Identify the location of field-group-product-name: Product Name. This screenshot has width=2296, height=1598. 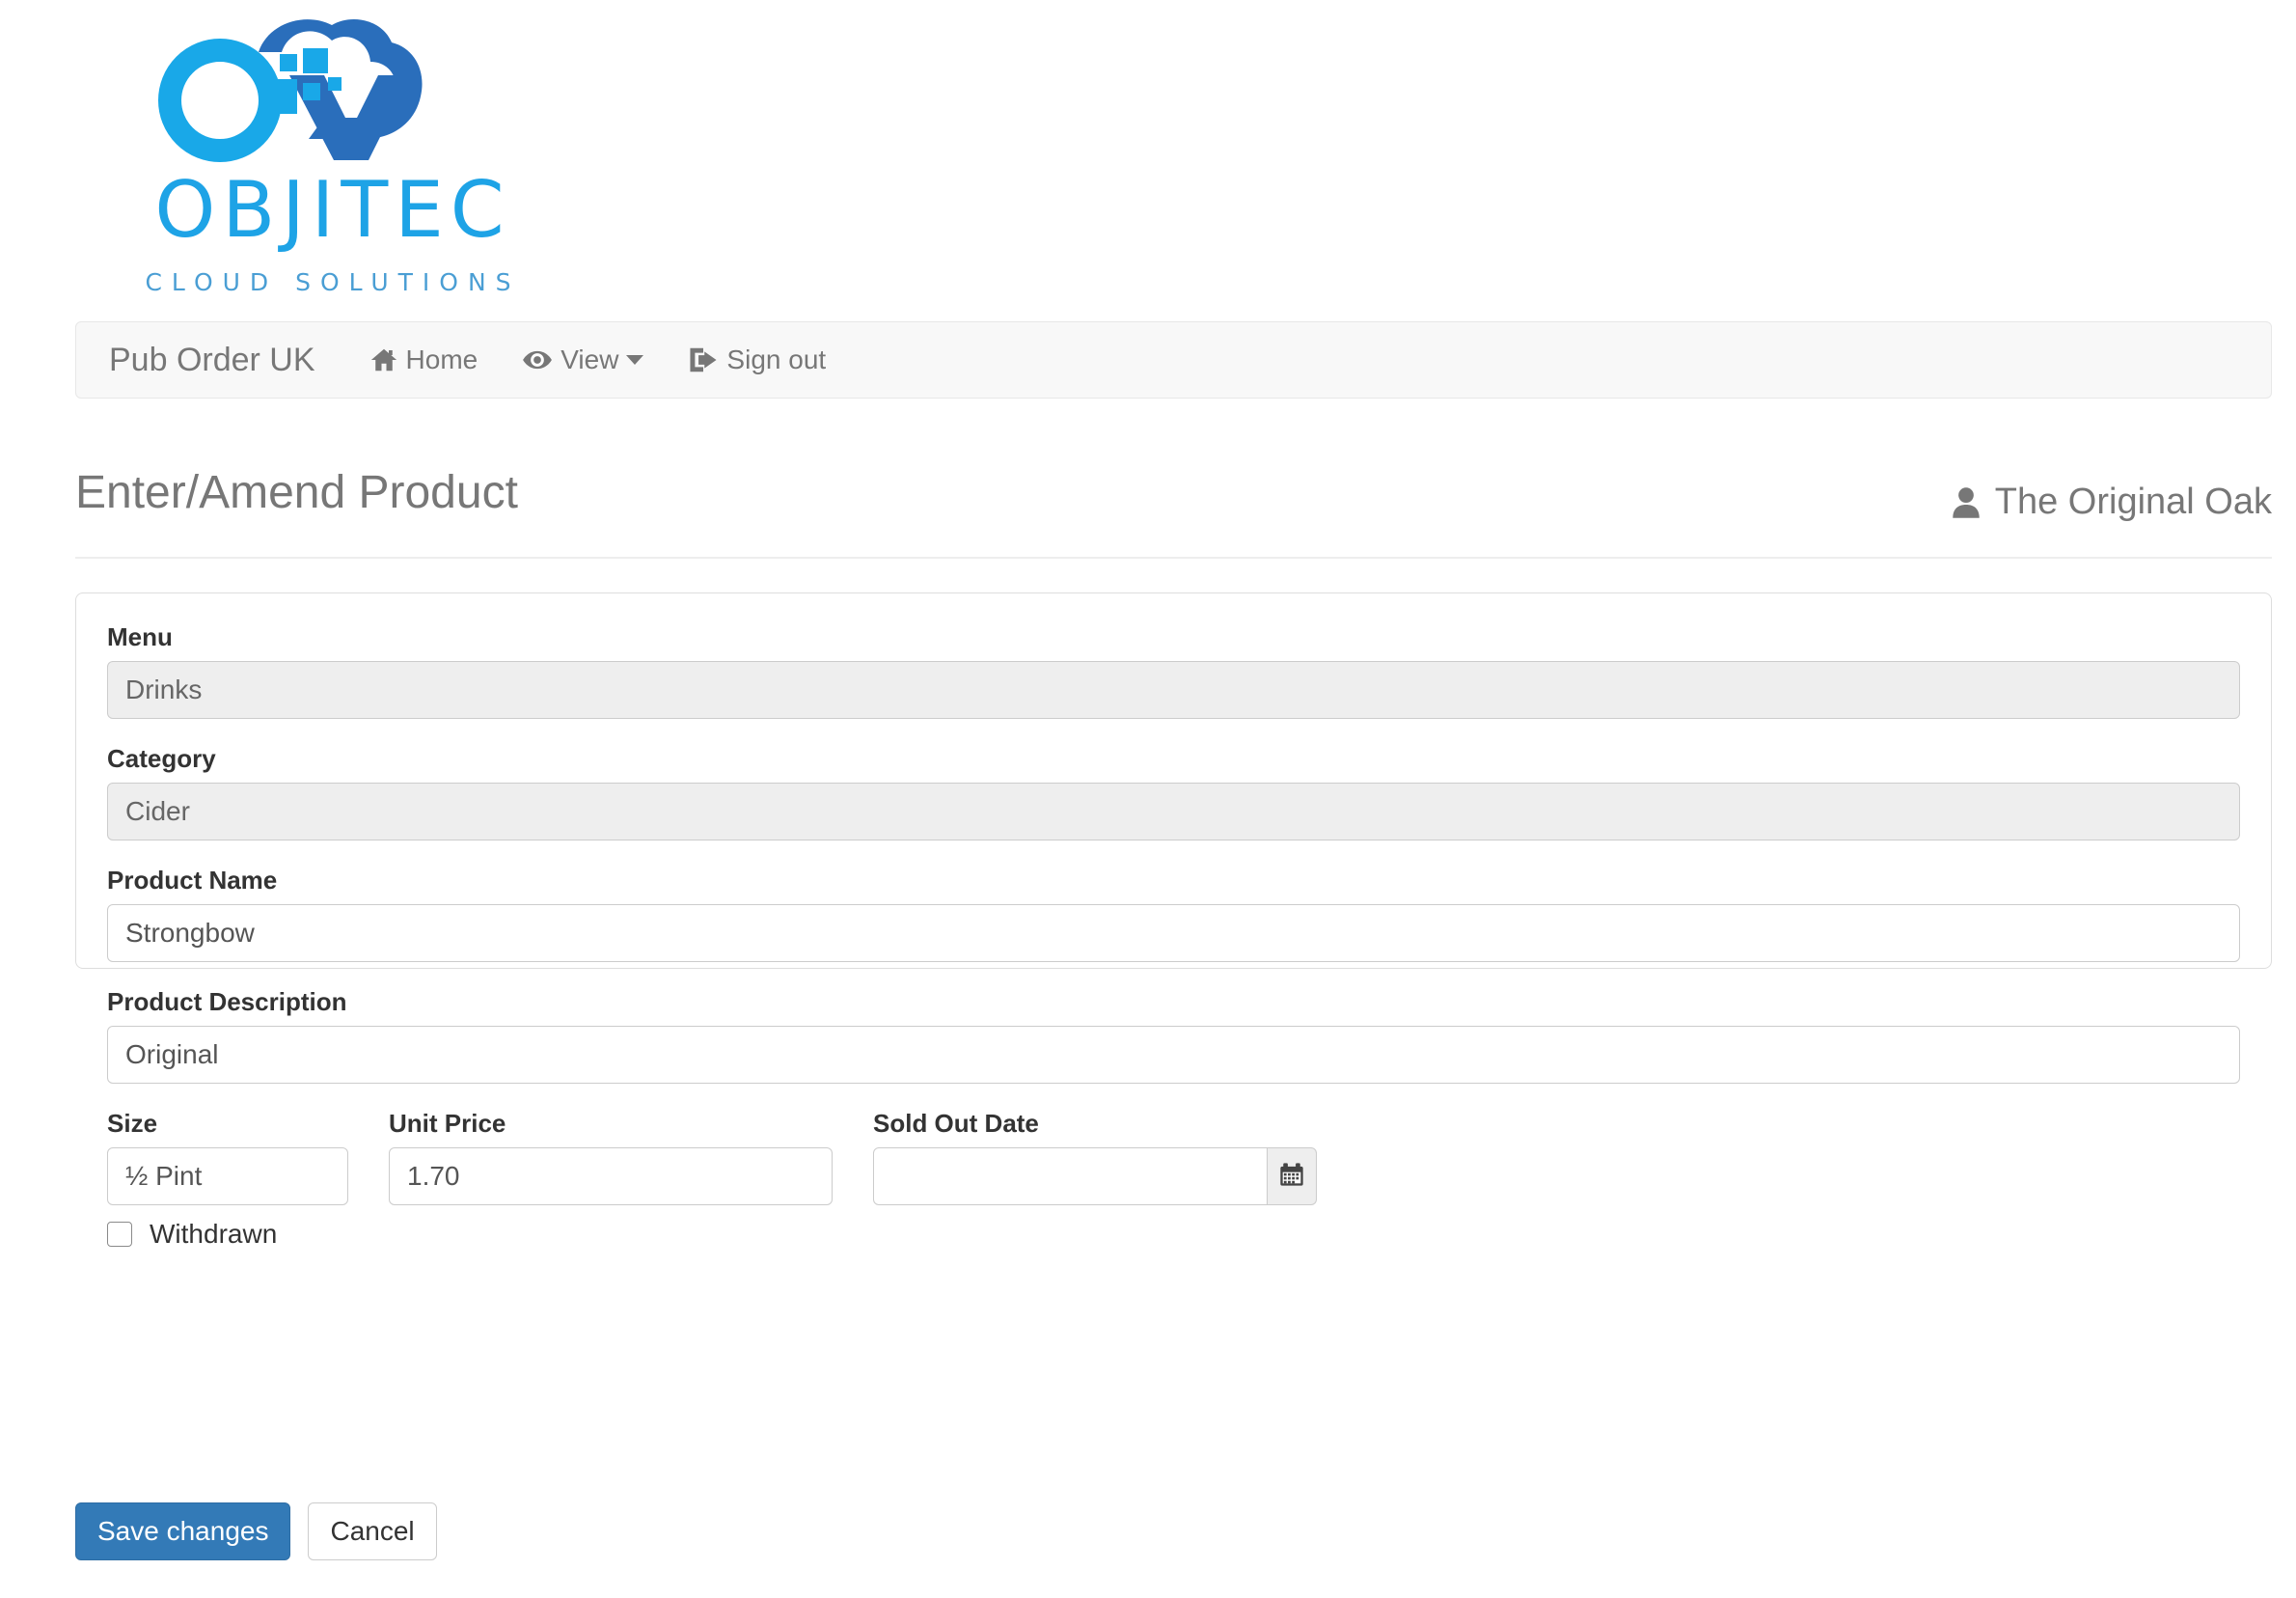
(1173, 915).